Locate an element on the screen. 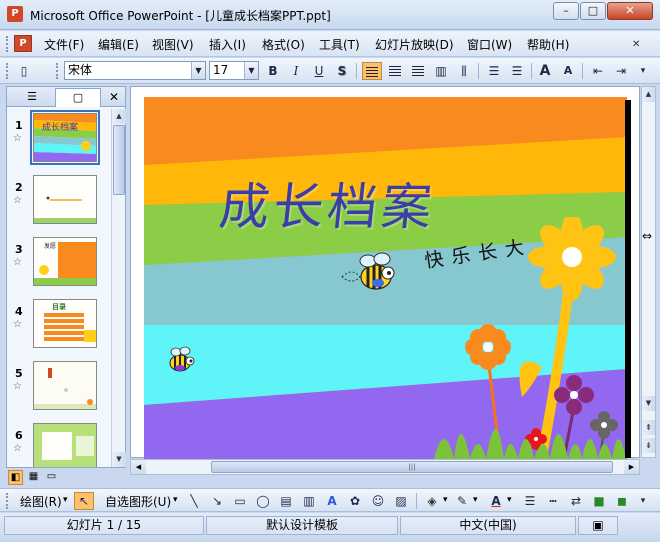  font-name-combobox: 宋体 ▼ is located at coordinates (135, 70).